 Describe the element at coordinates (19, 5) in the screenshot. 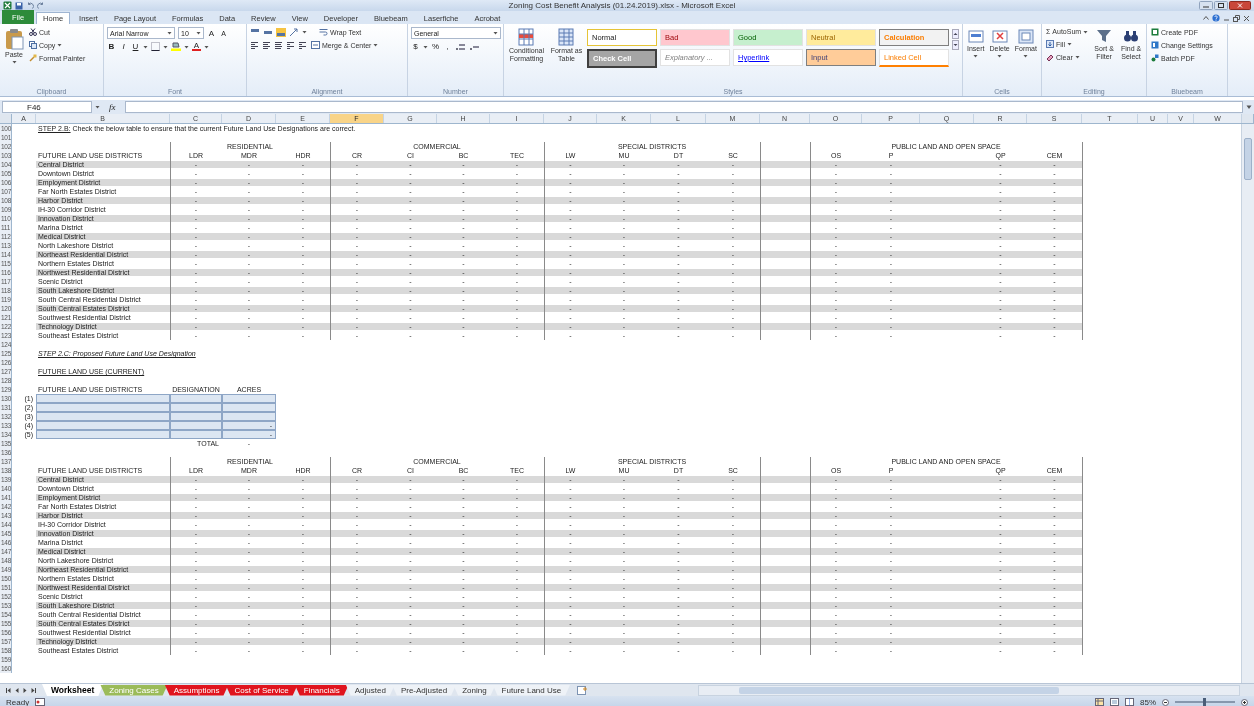

I see `save-icon` at that location.